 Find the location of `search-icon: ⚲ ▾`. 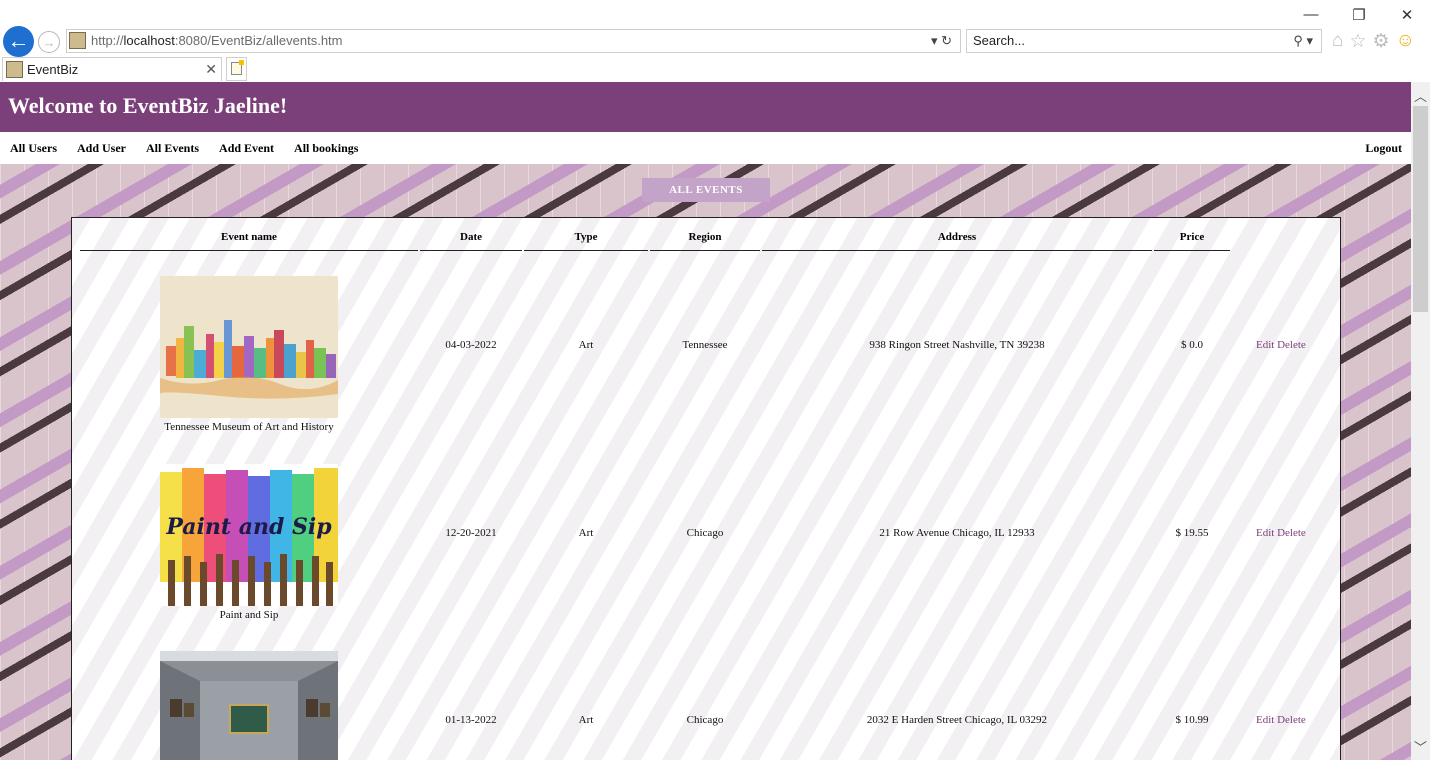

search-icon: ⚲ ▾ is located at coordinates (1303, 41).